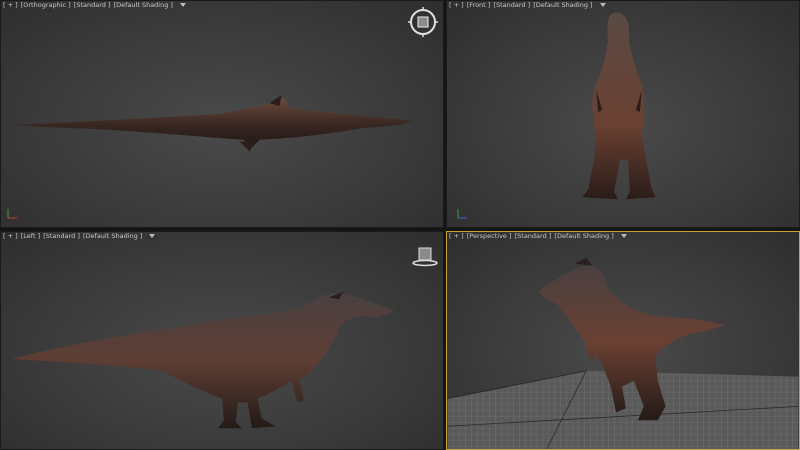  Describe the element at coordinates (489, 236) in the screenshot. I see `view-mode-button: [Perspective ]` at that location.